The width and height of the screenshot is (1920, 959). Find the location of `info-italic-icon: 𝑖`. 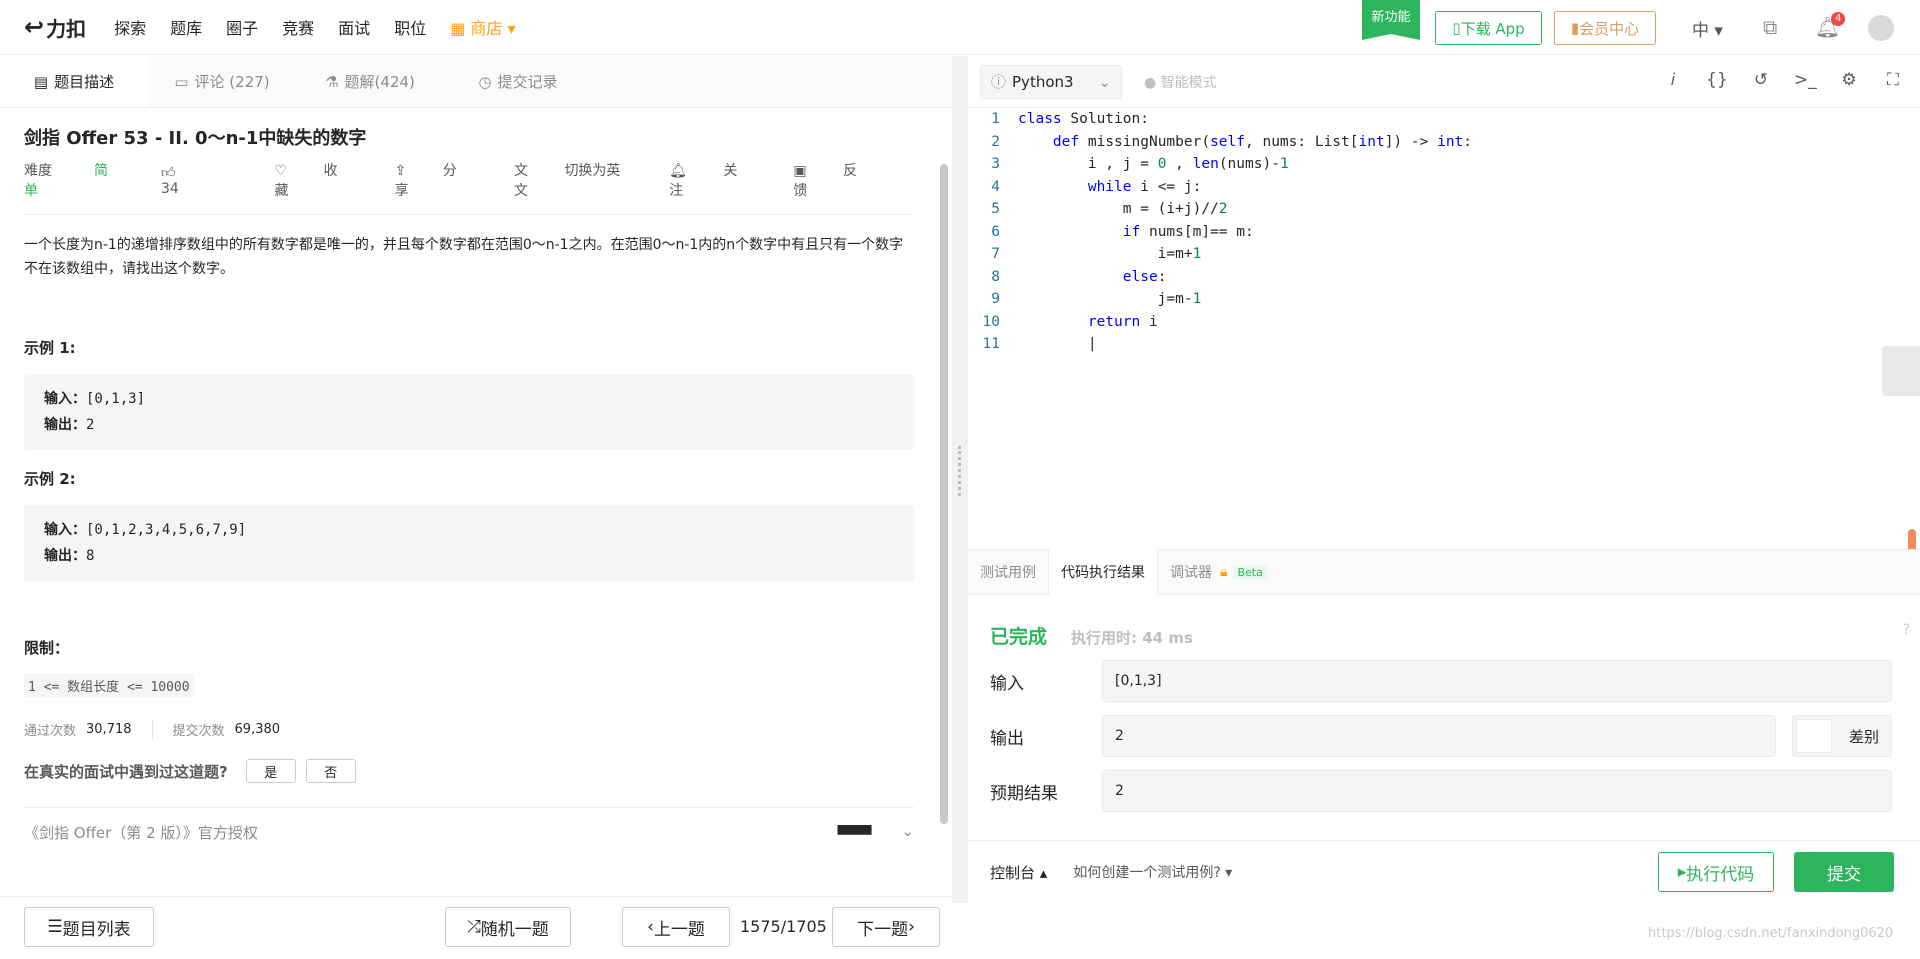

info-italic-icon: 𝑖 is located at coordinates (1673, 80).